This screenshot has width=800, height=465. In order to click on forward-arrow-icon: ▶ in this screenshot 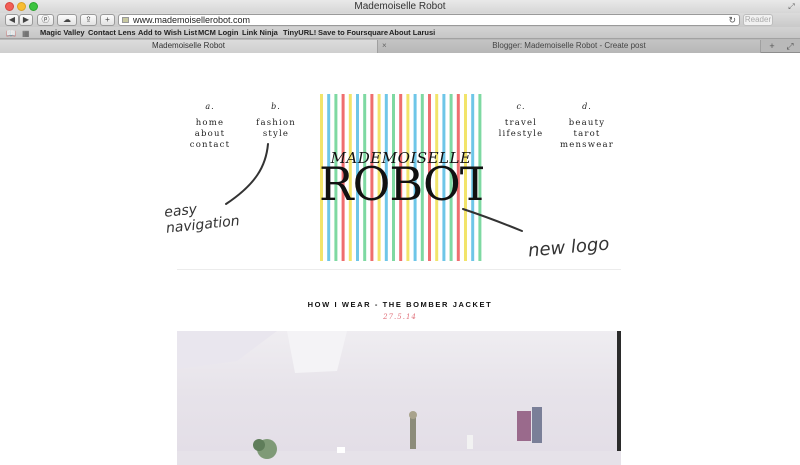, I will do `click(26, 19)`.